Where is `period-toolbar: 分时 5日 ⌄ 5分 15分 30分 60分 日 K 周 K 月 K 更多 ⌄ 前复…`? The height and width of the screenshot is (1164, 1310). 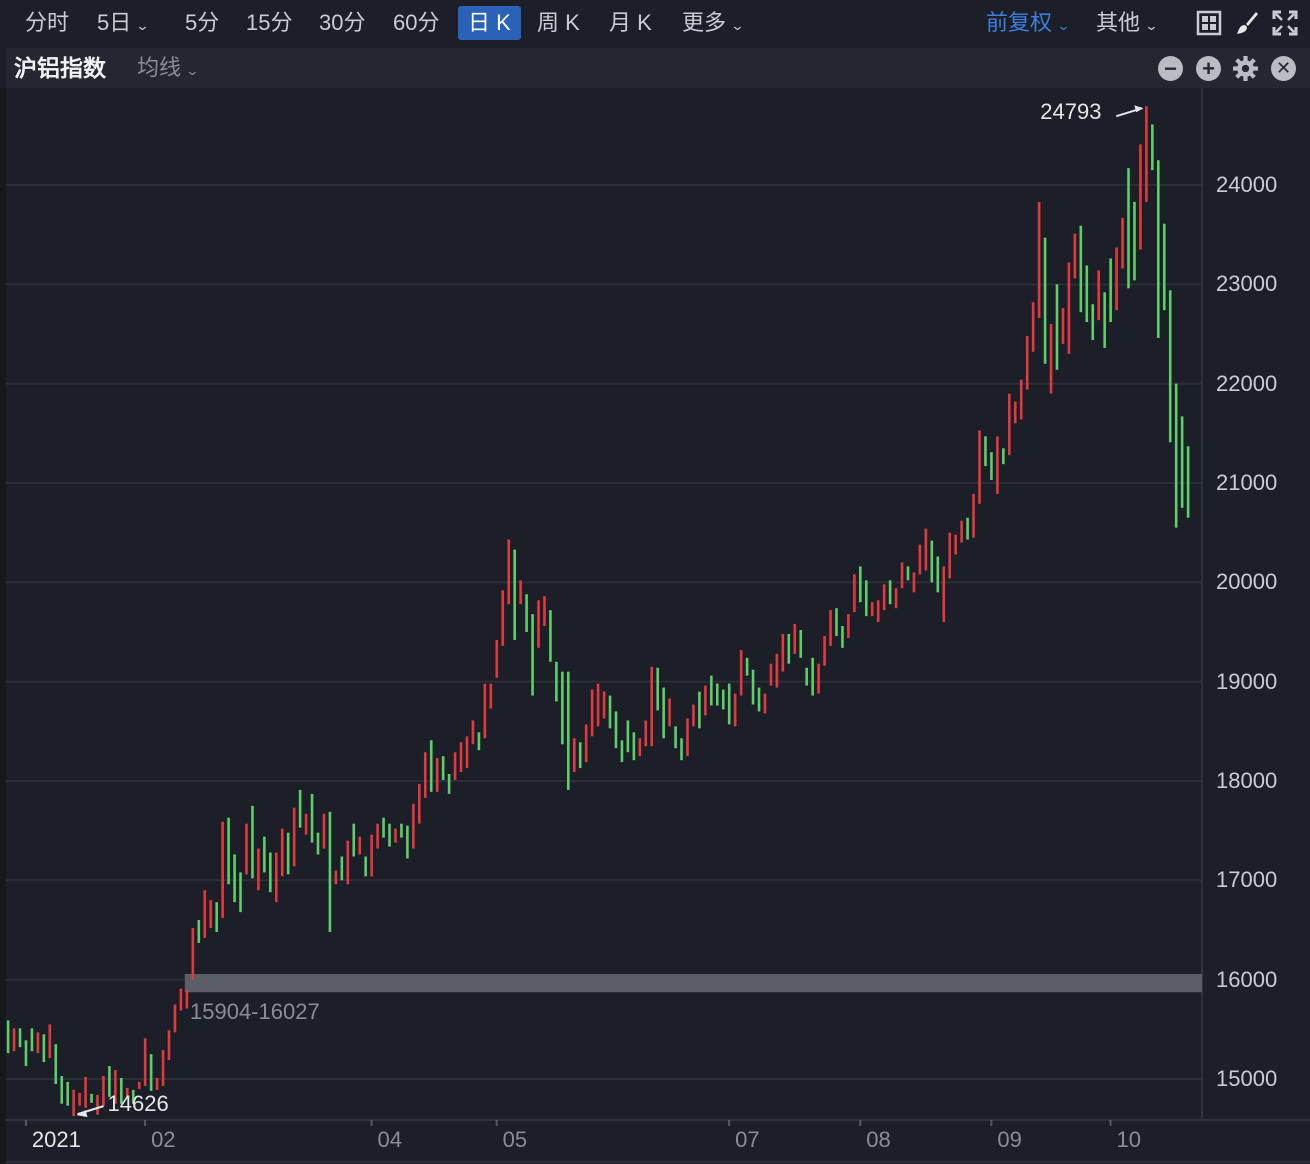
period-toolbar: 分时 5日 ⌄ 5分 15分 30分 60分 日 K 周 K 月 K 更多 ⌄ 前复… is located at coordinates (655, 23).